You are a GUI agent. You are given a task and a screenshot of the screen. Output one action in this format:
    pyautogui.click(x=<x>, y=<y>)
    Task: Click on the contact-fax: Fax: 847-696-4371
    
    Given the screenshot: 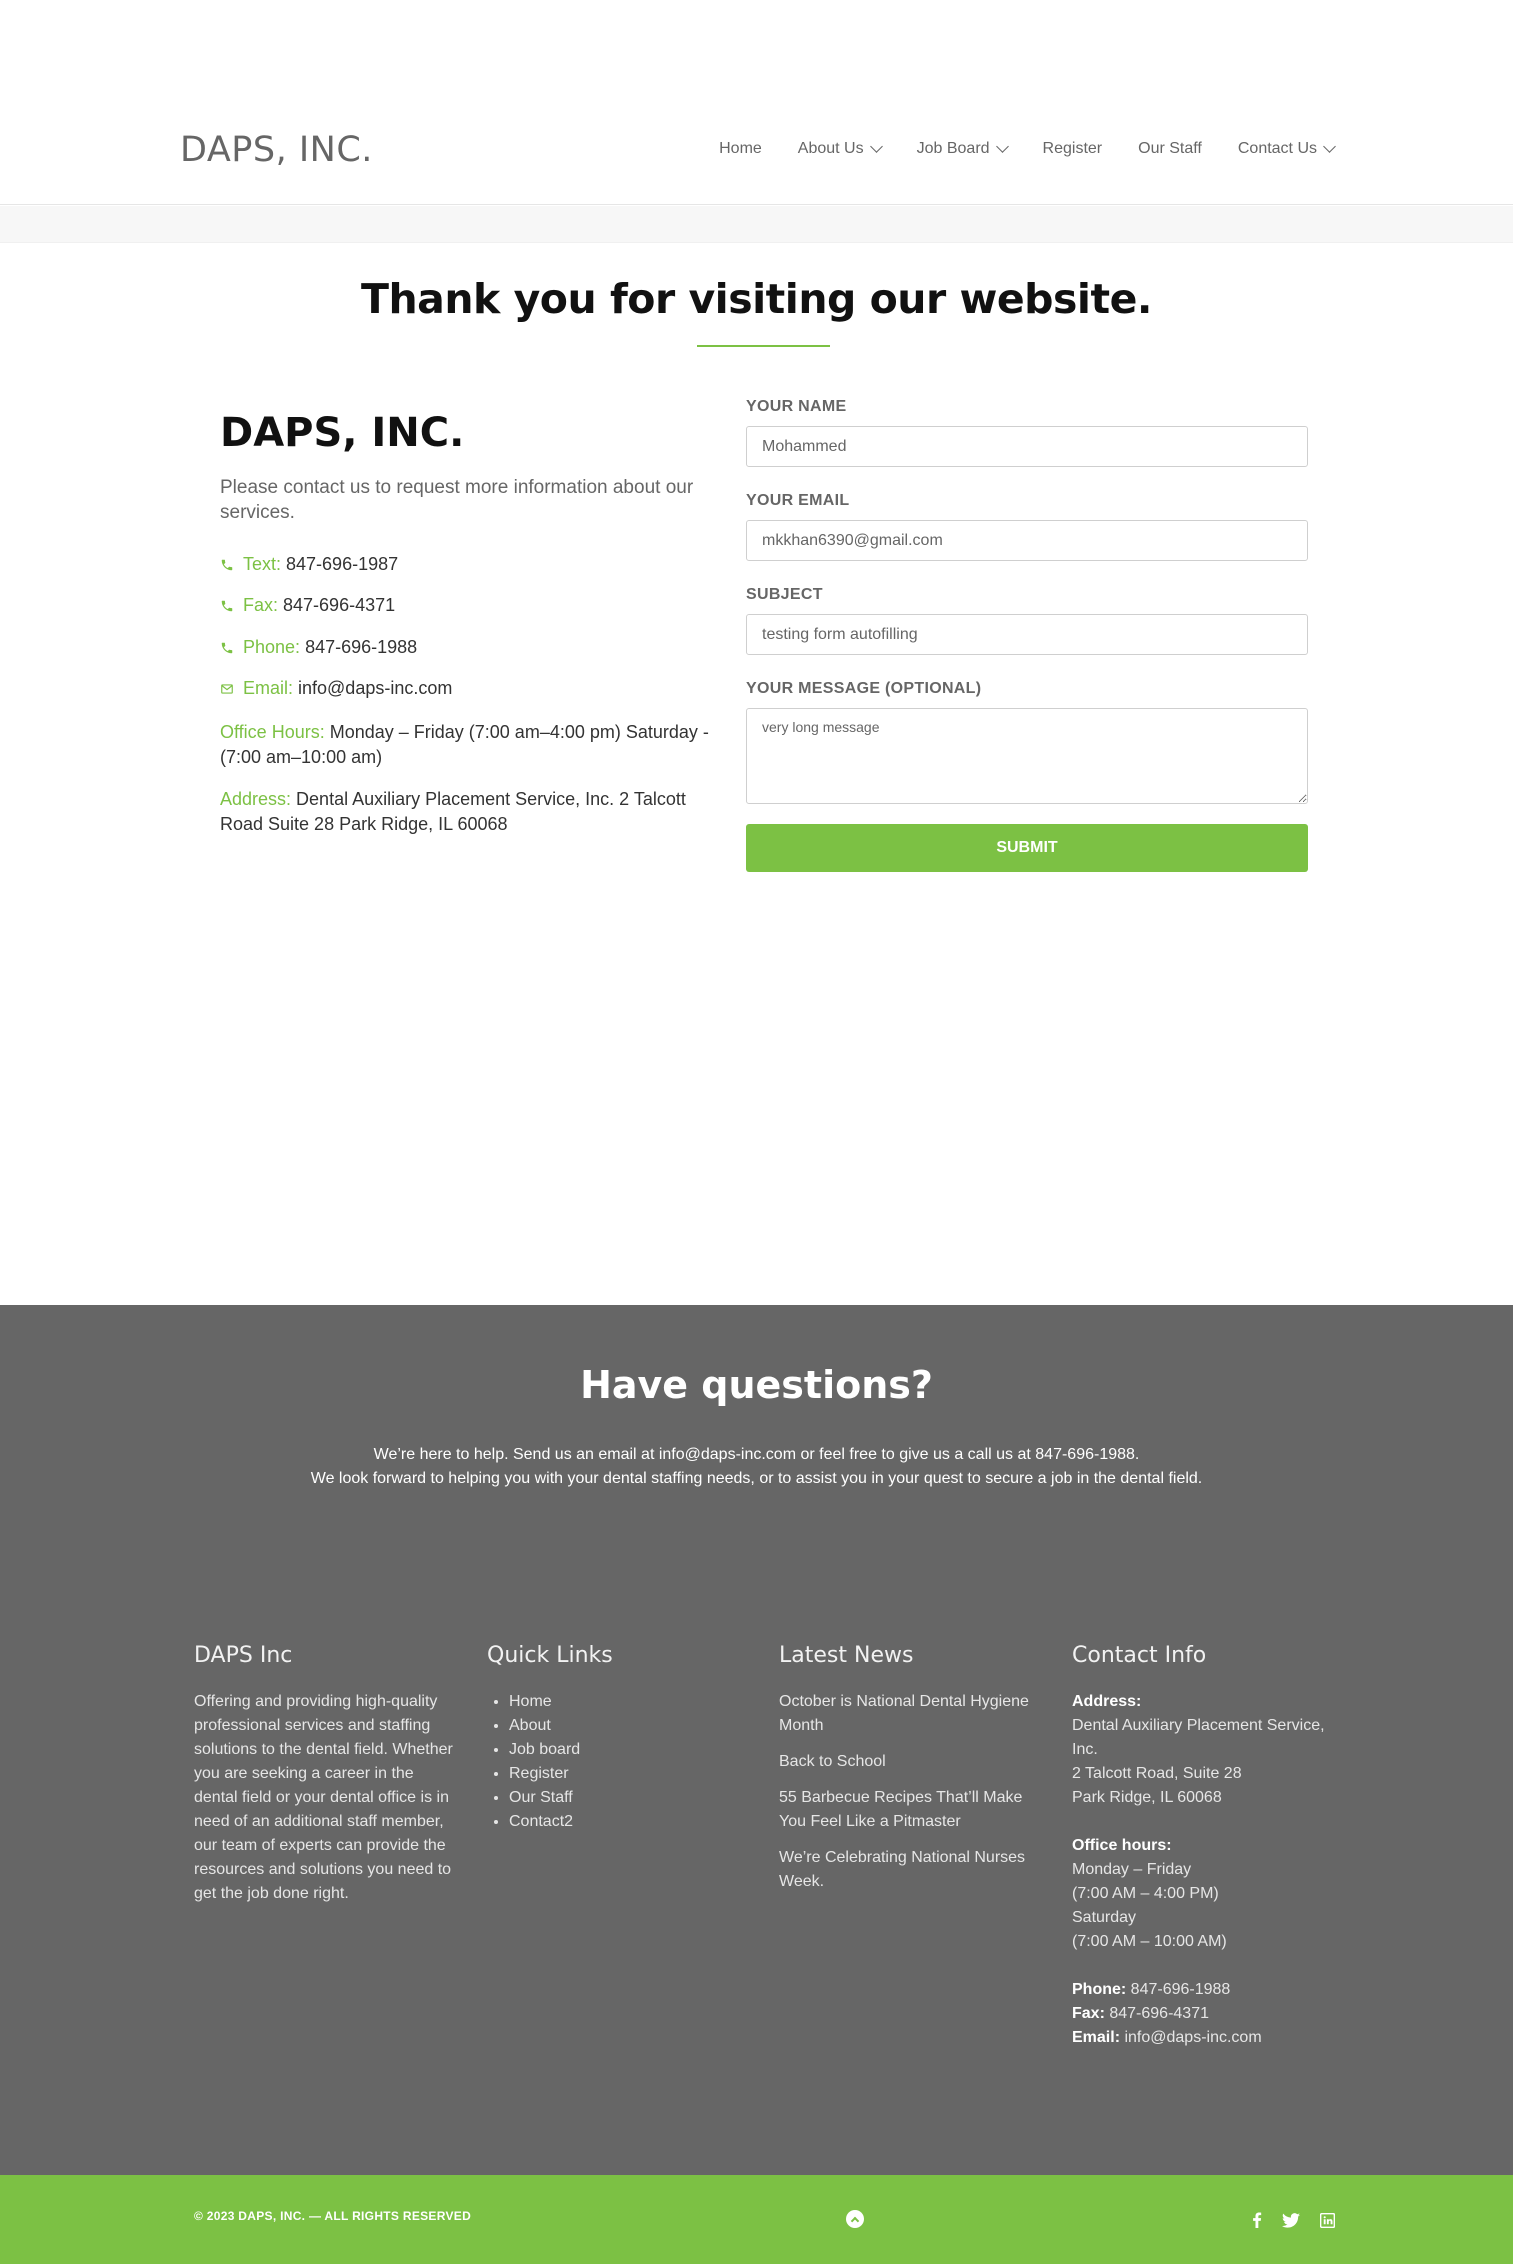 What is the action you would take?
    pyautogui.click(x=307, y=605)
    